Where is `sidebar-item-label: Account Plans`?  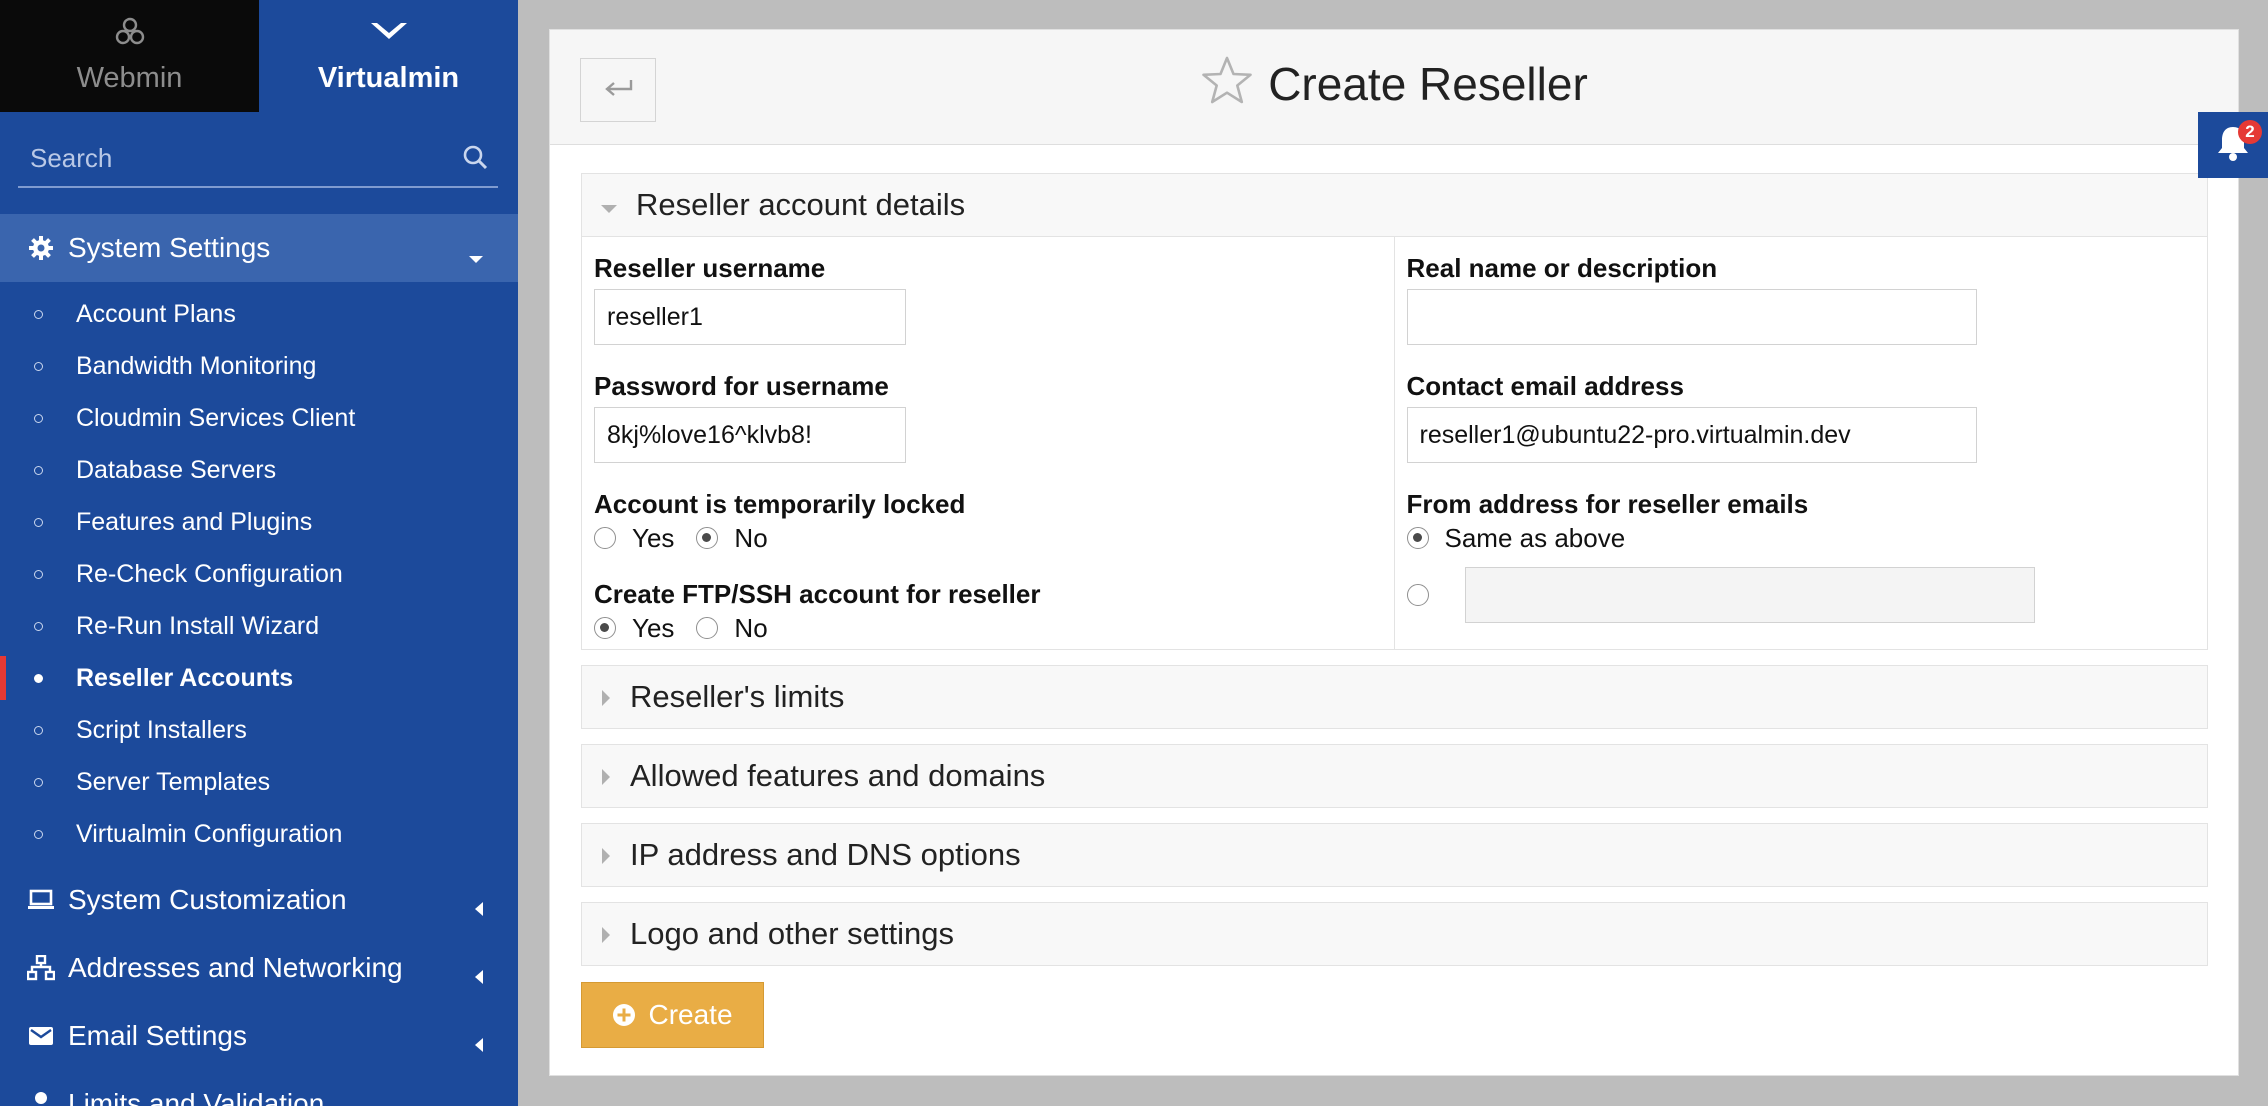
sidebar-item-label: Account Plans is located at coordinates (156, 313).